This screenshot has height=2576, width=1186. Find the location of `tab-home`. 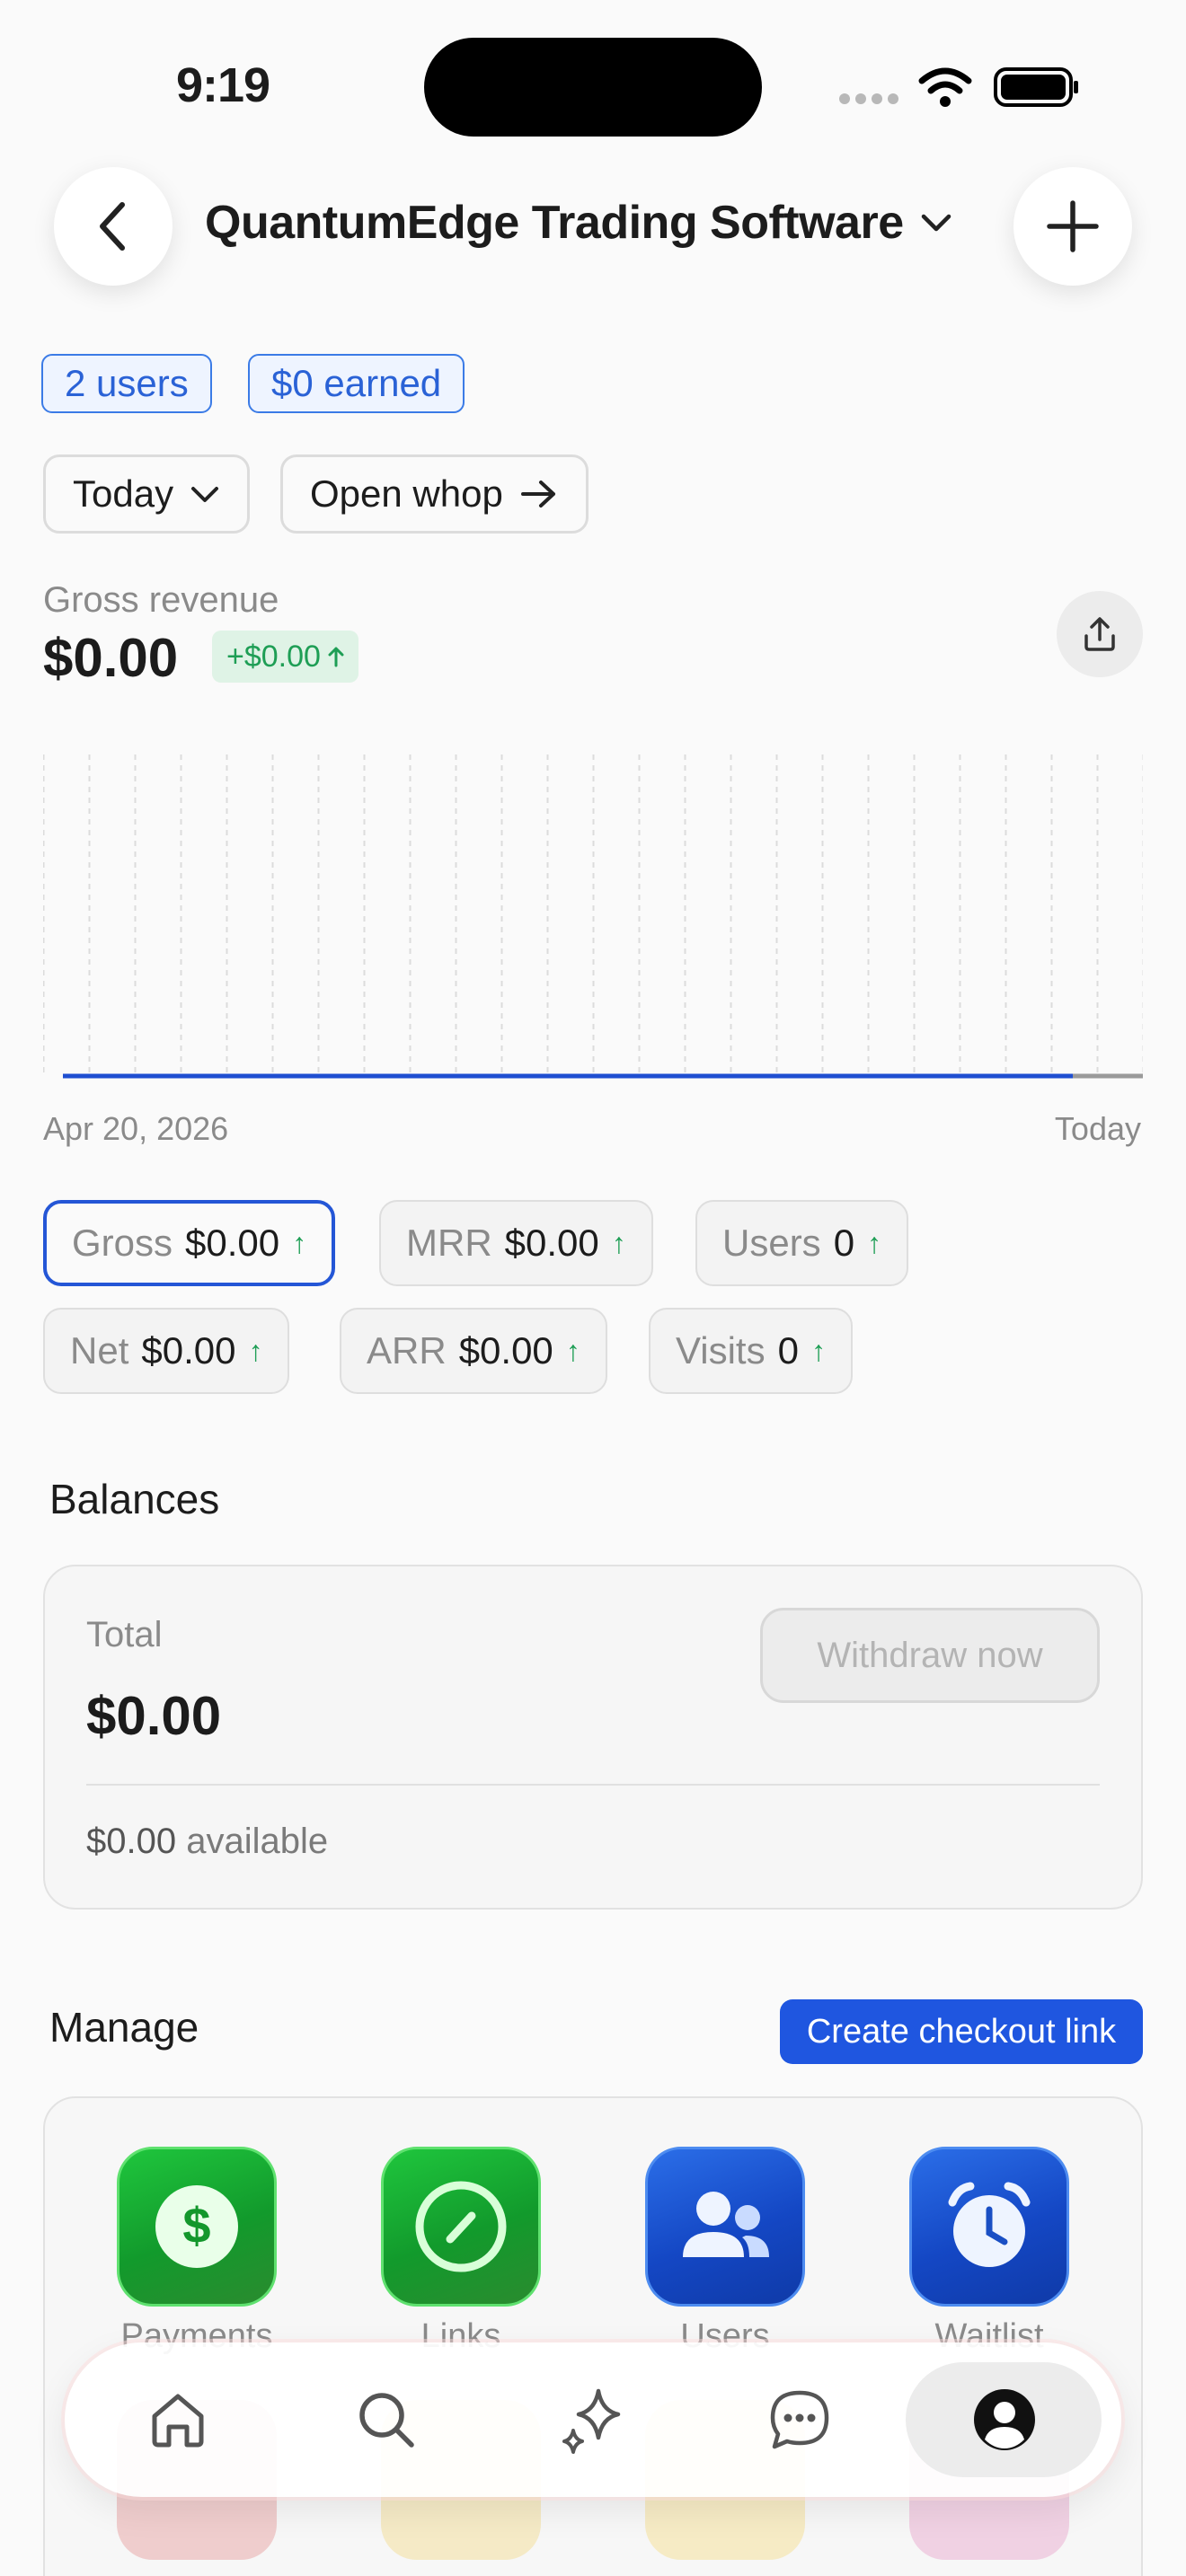

tab-home is located at coordinates (178, 2420).